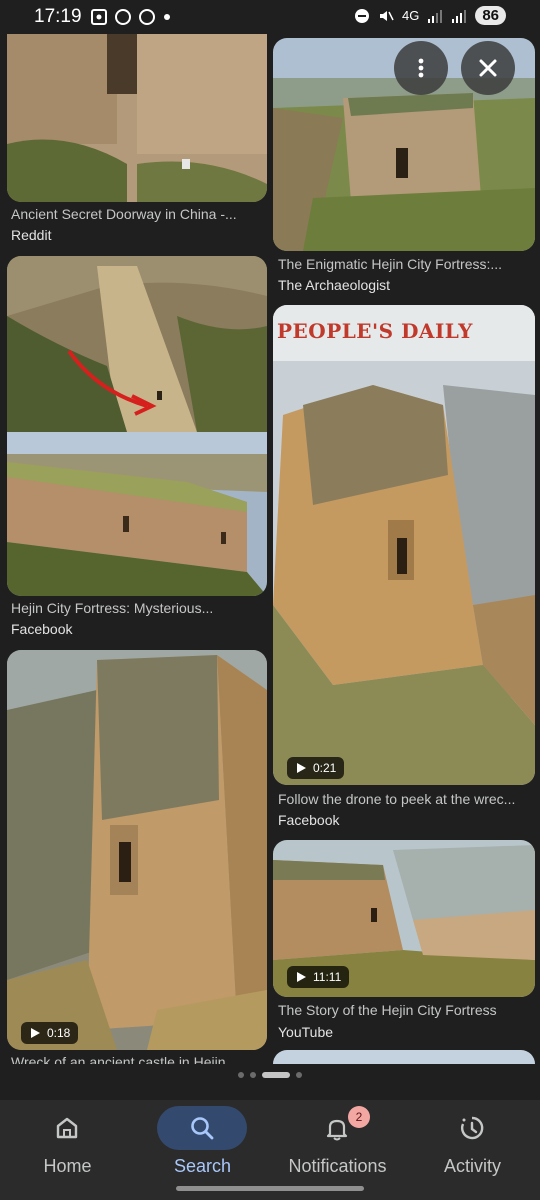 The image size is (540, 1200). I want to click on video-duration-badge: 0:18, so click(50, 1033).